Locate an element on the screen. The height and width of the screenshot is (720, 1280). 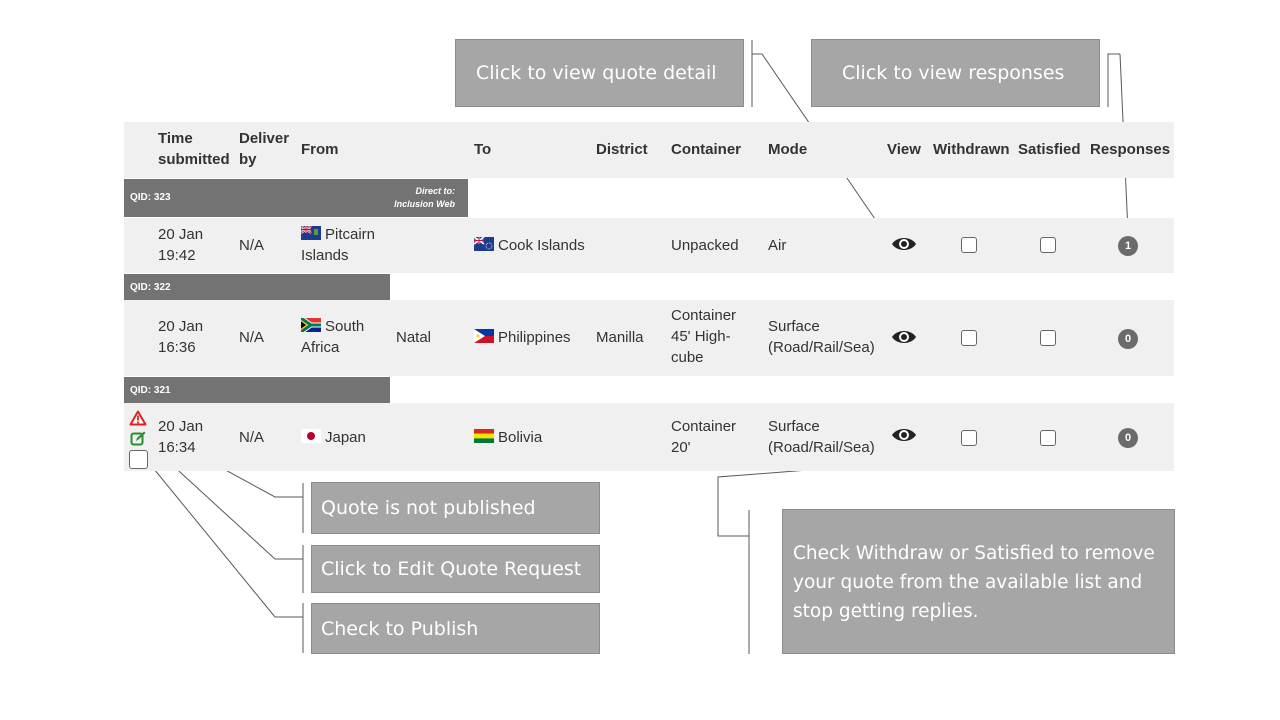
header-container: Container is located at coordinates (706, 149).